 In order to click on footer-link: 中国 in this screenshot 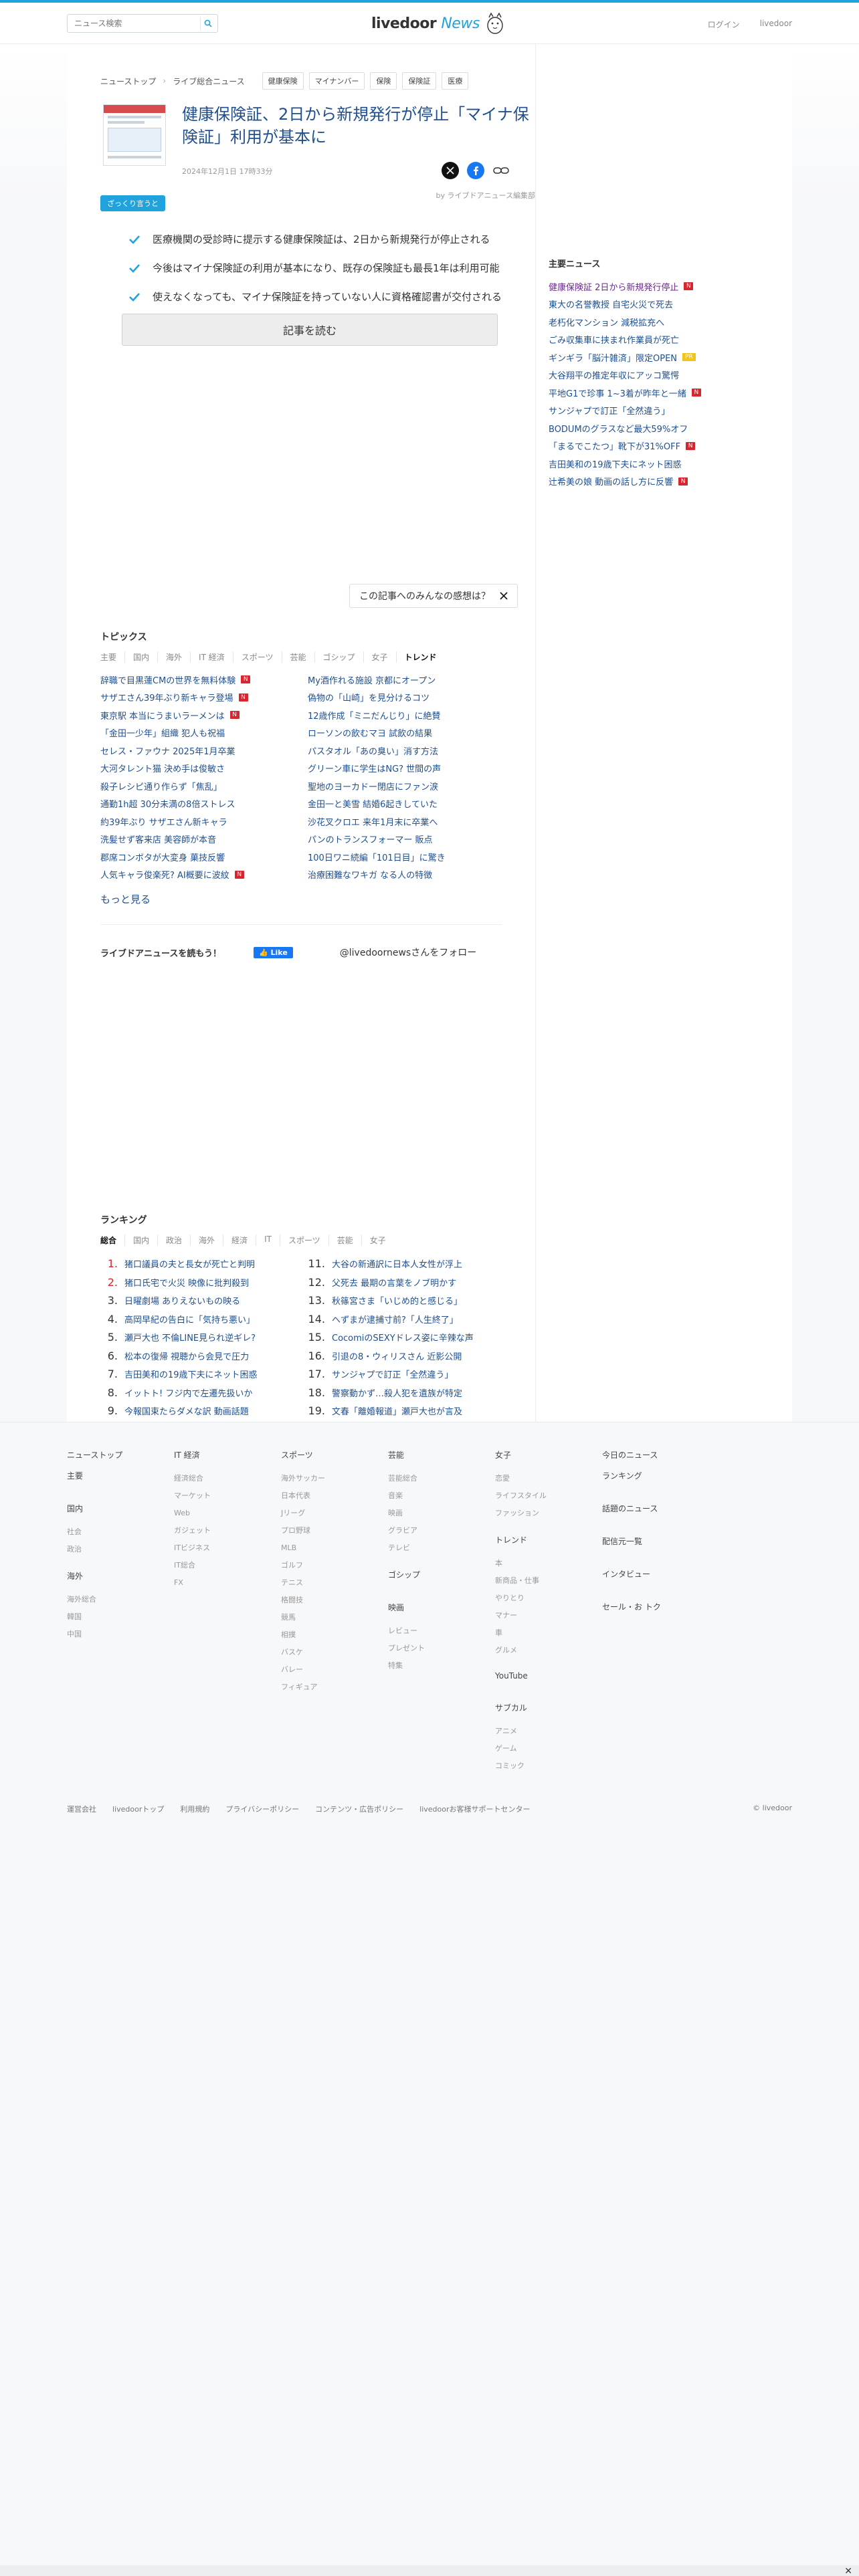, I will do `click(94, 1634)`.